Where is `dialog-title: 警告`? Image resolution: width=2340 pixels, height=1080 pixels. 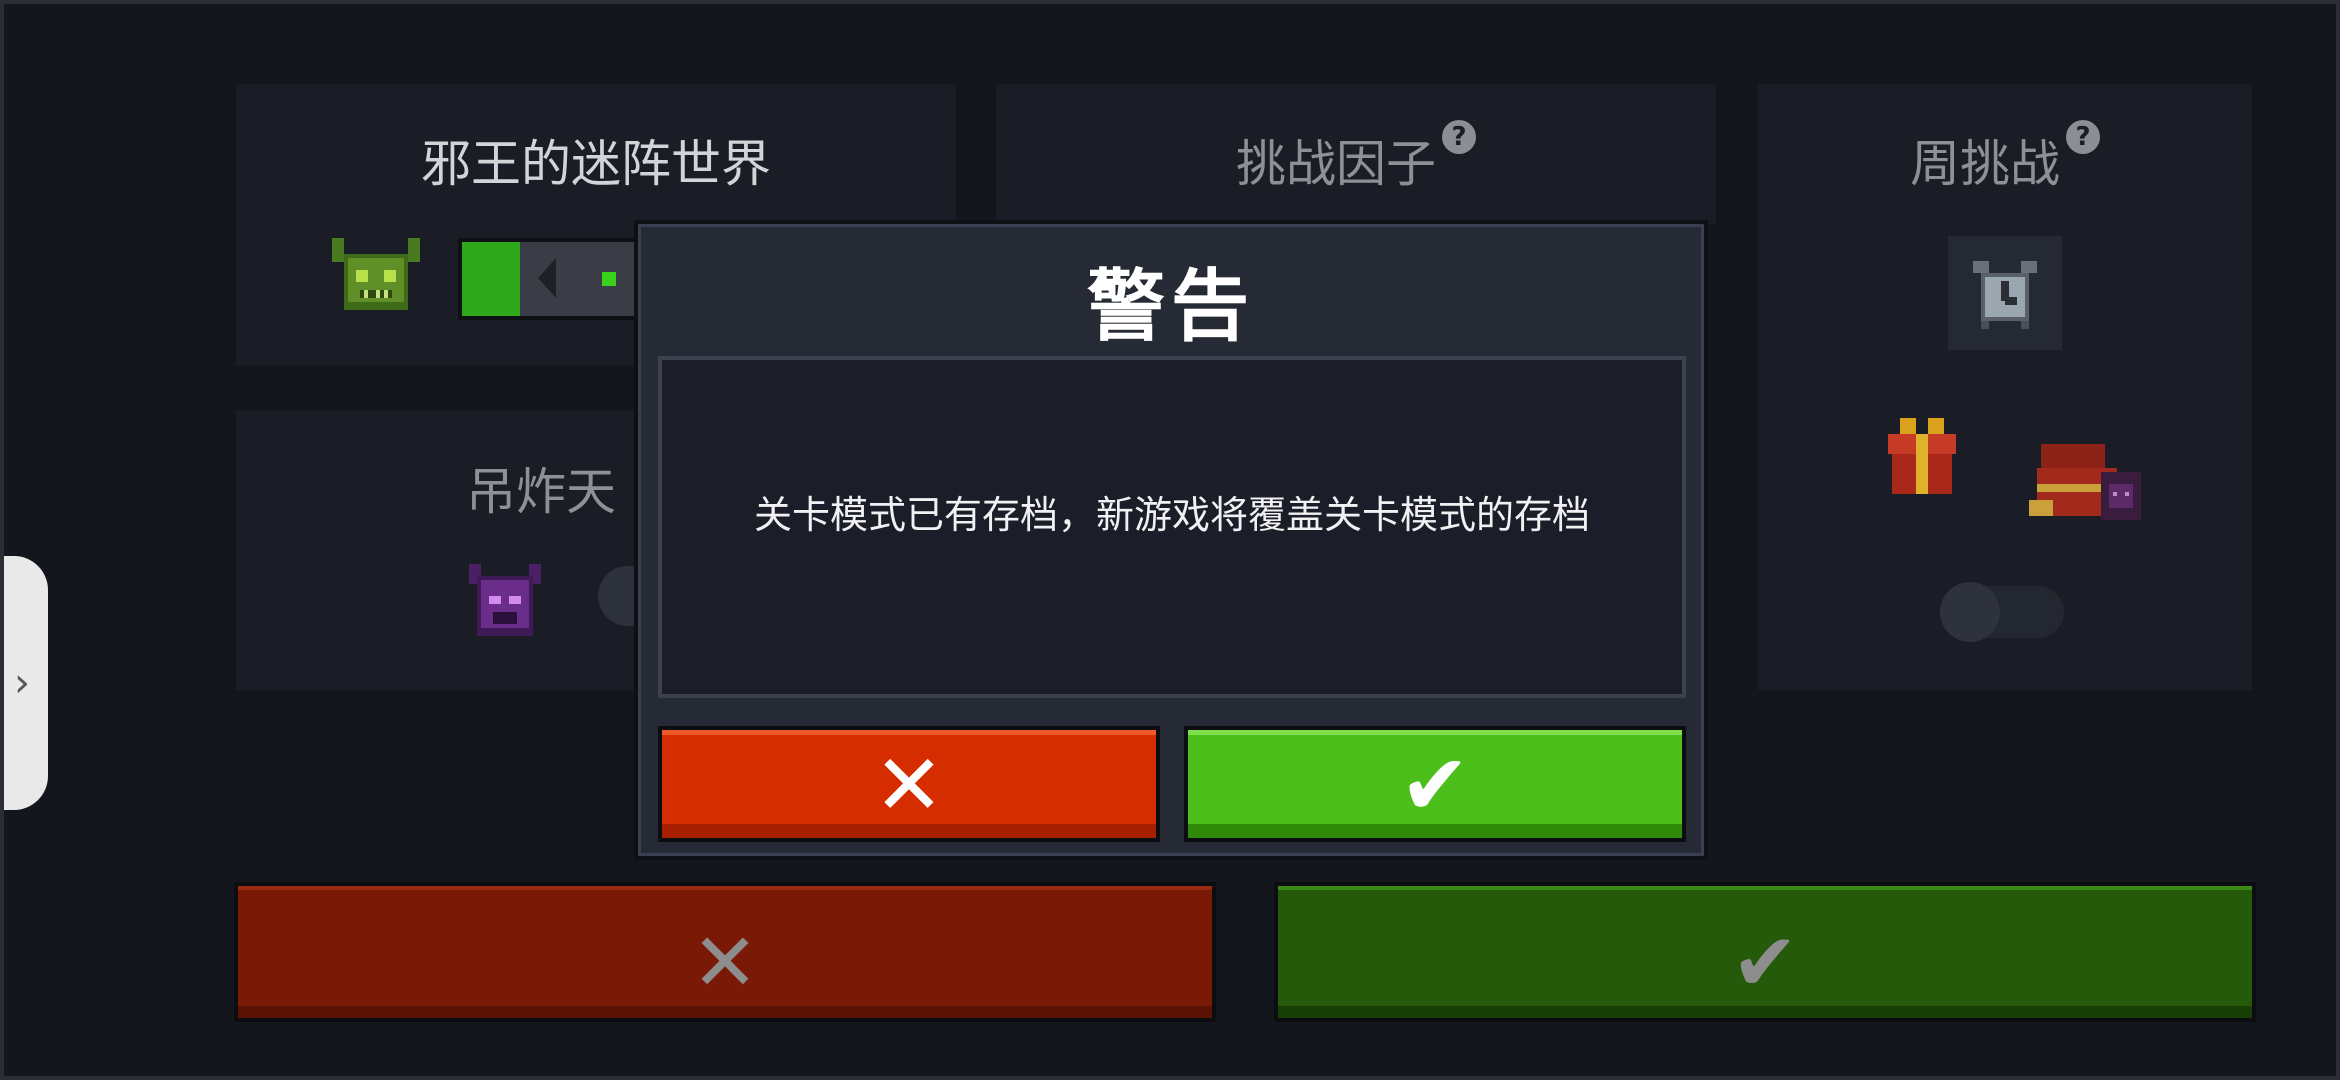
dialog-title: 警告 is located at coordinates (1170, 307).